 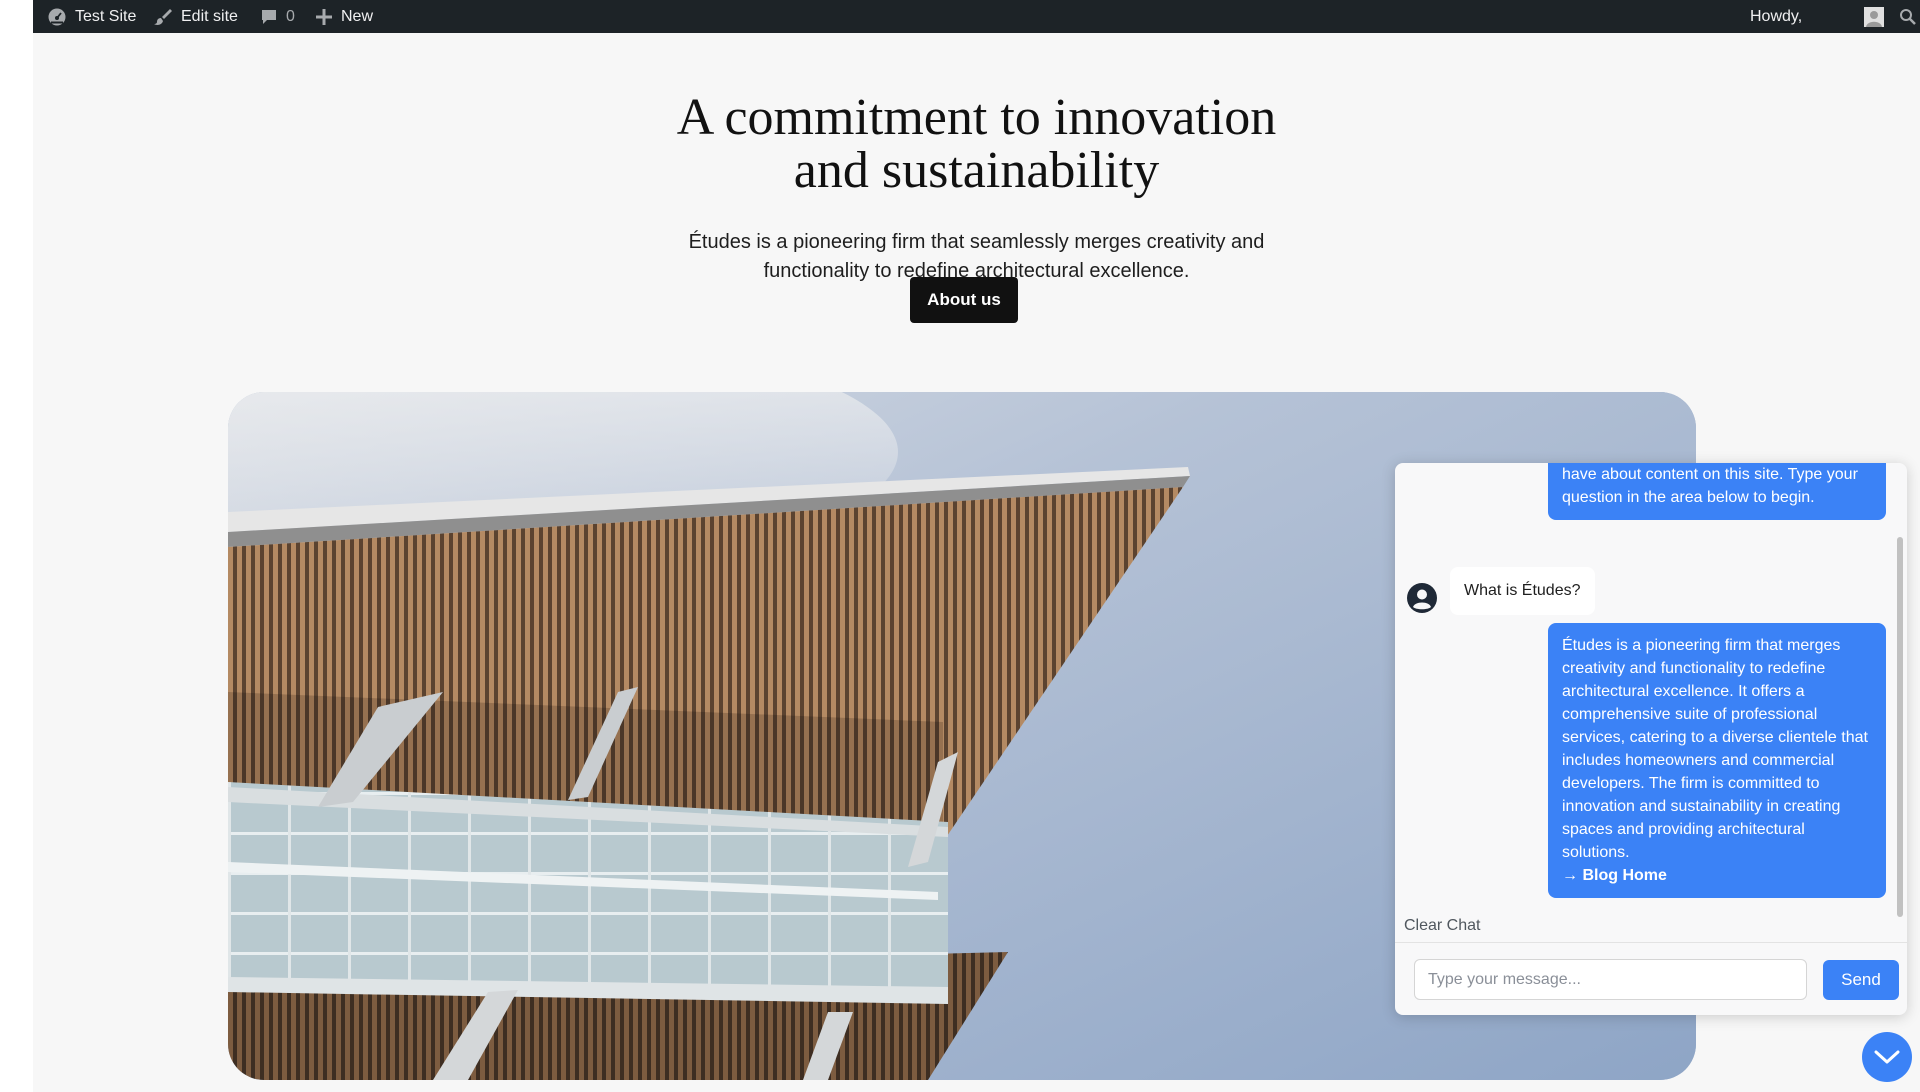 I want to click on chevron-down-icon, so click(x=1887, y=1057).